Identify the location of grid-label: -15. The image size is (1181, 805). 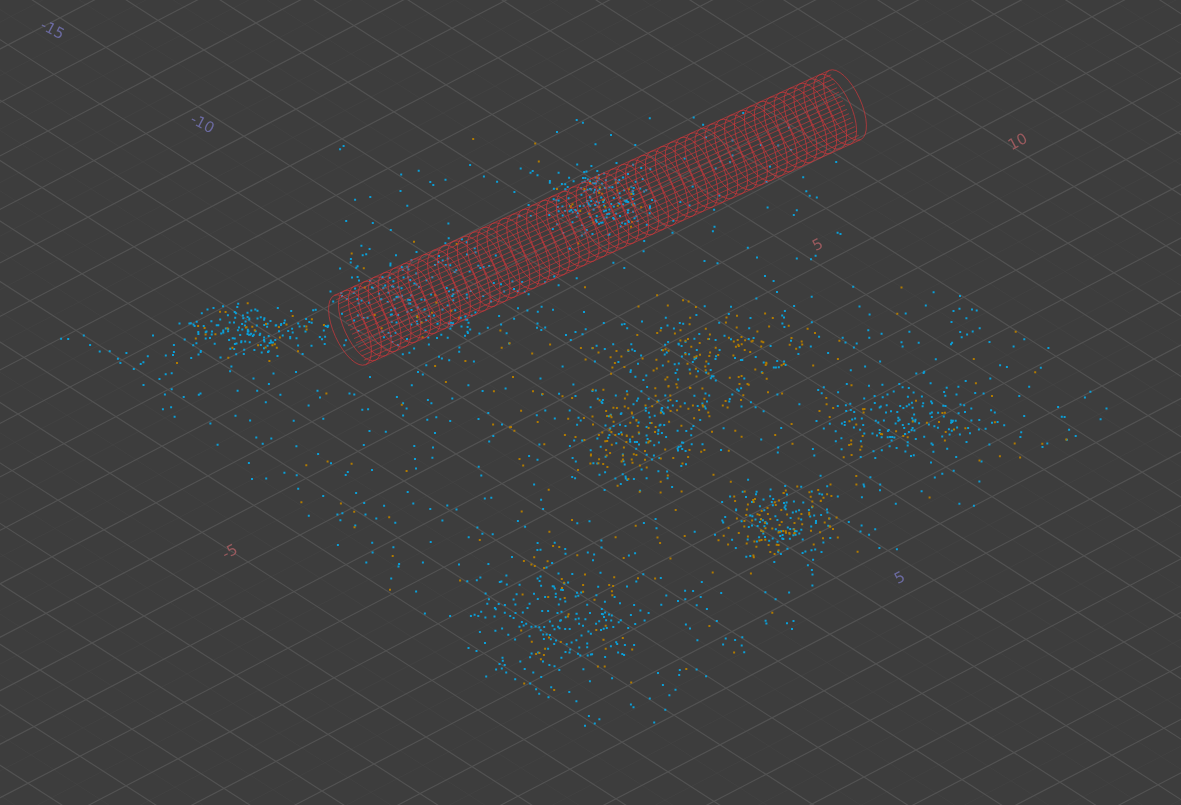
(52, 29).